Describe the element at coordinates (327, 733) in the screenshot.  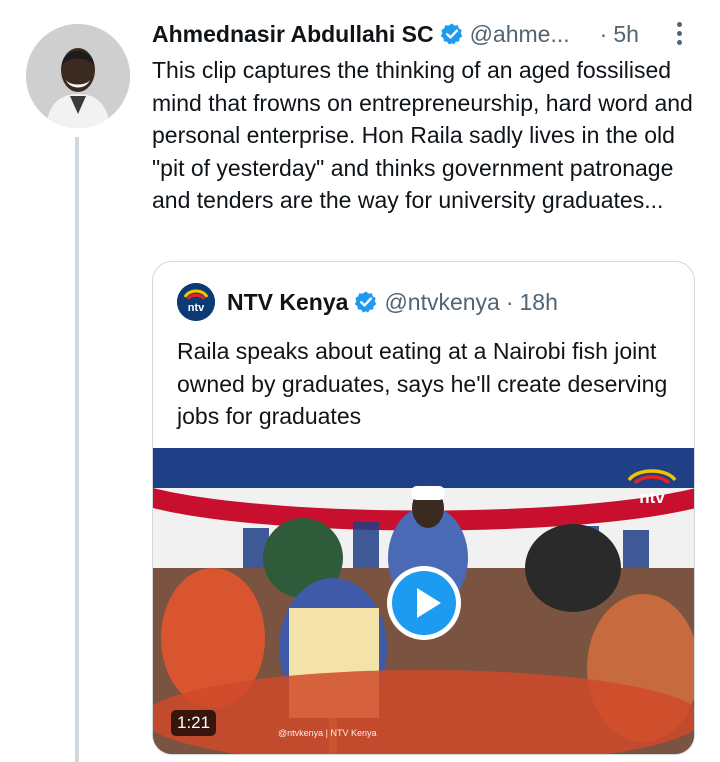
I see `video-footer-text: @ntvkenya | NTV Kenya` at that location.